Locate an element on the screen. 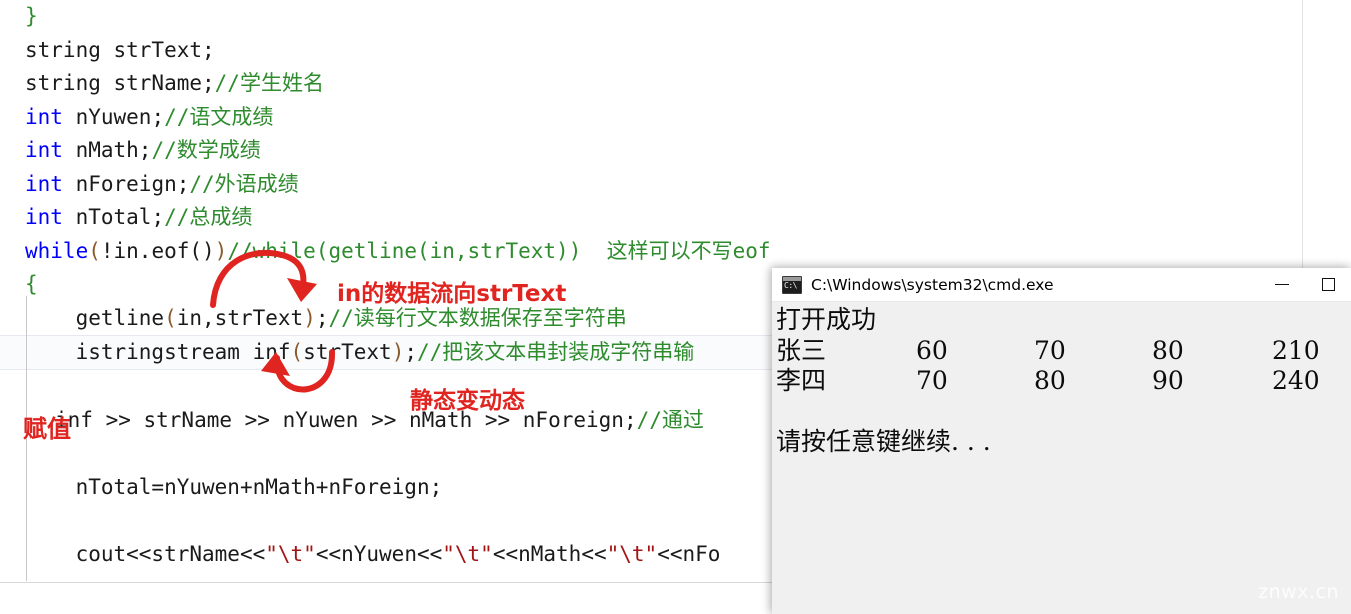 The image size is (1351, 614). cmd-window-title: C:\Windows\system32\cmd.exe is located at coordinates (932, 284).